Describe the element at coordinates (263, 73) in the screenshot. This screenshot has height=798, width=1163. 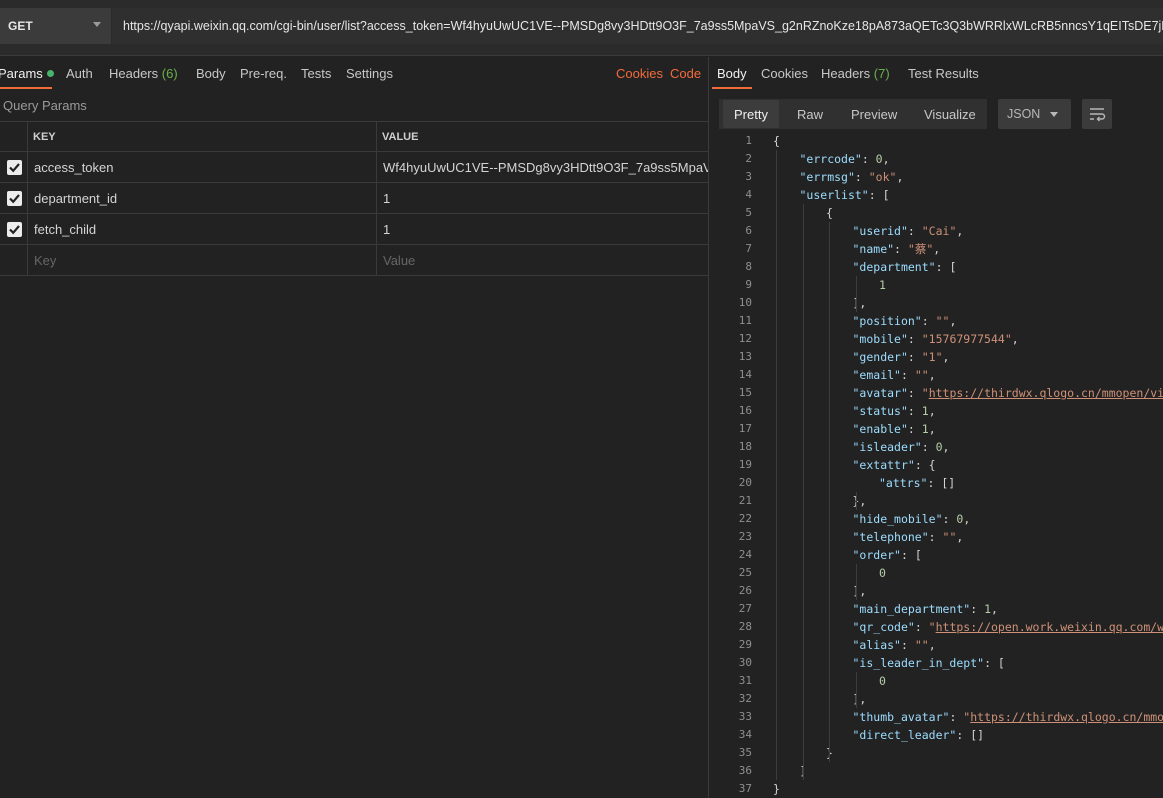
I see `tab-pre-request: Pre-req.` at that location.